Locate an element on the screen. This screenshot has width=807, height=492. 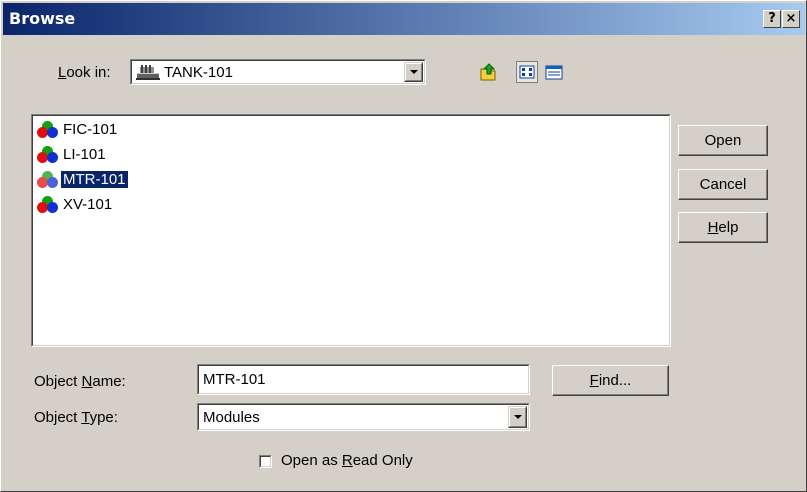
list-item: FIC-101 is located at coordinates (77, 129).